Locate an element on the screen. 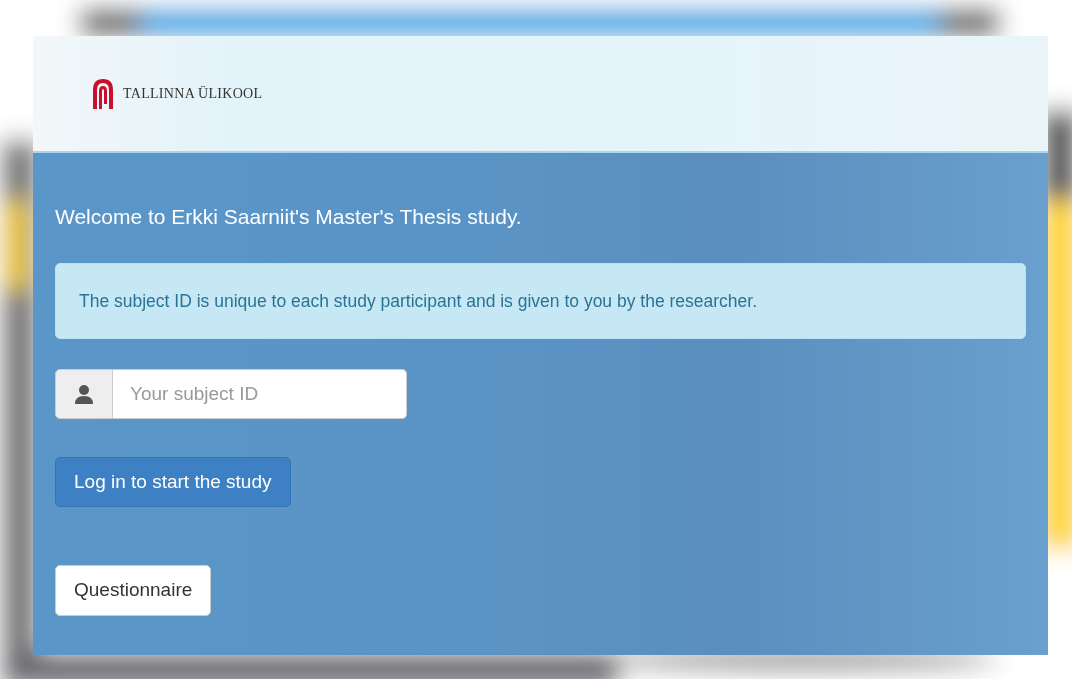 This screenshot has height=679, width=1072. questionnaire-button: Questionnaire is located at coordinates (133, 590).